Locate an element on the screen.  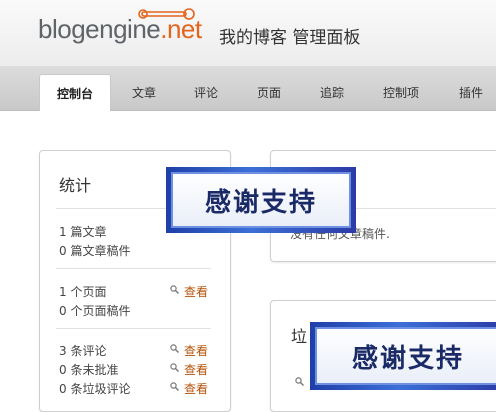
spam-title: 垃 is located at coordinates (299, 336).